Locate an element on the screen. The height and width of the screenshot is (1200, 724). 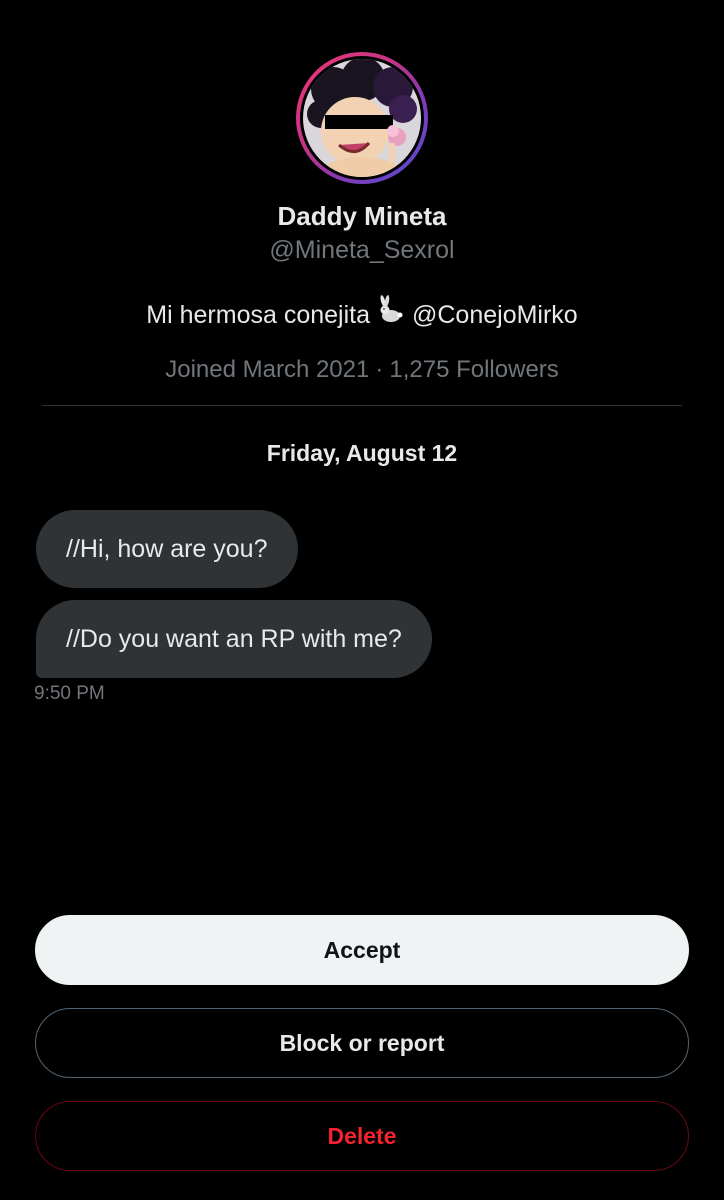
message-bubble: //Do you want an RP with me? is located at coordinates (234, 639).